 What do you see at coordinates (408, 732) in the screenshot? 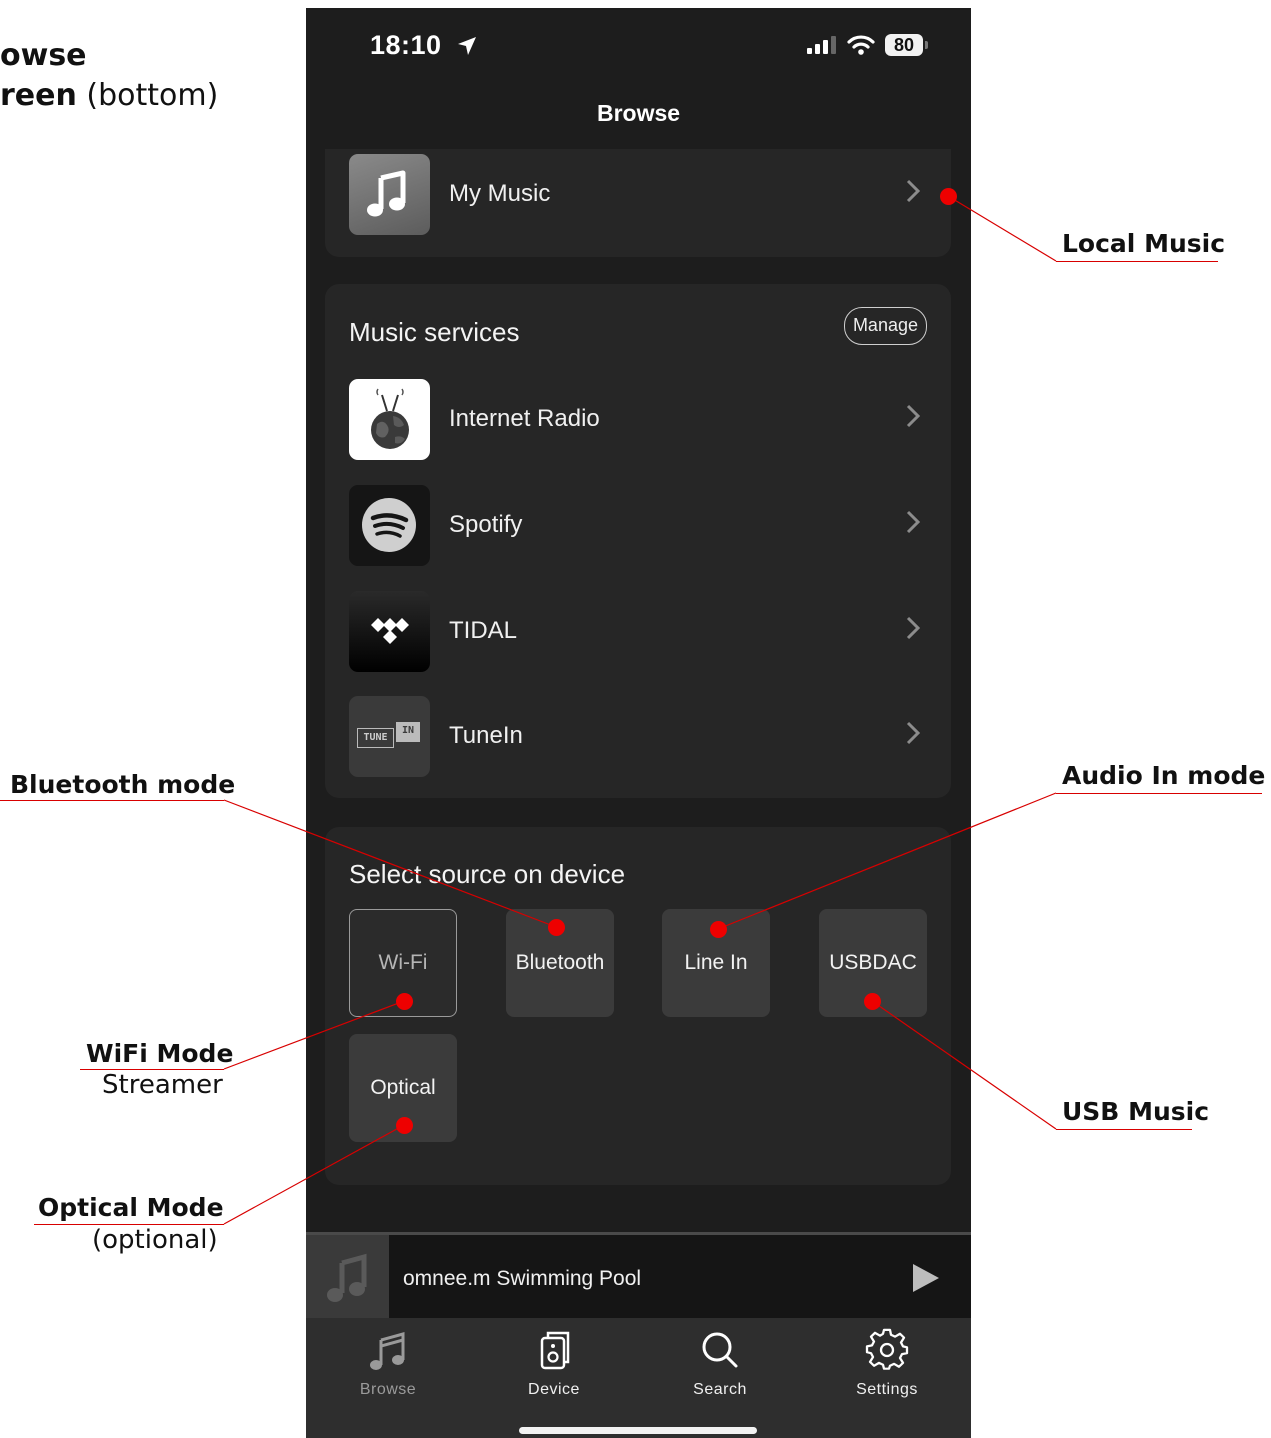
I see `tunein-logo-right: IN` at bounding box center [408, 732].